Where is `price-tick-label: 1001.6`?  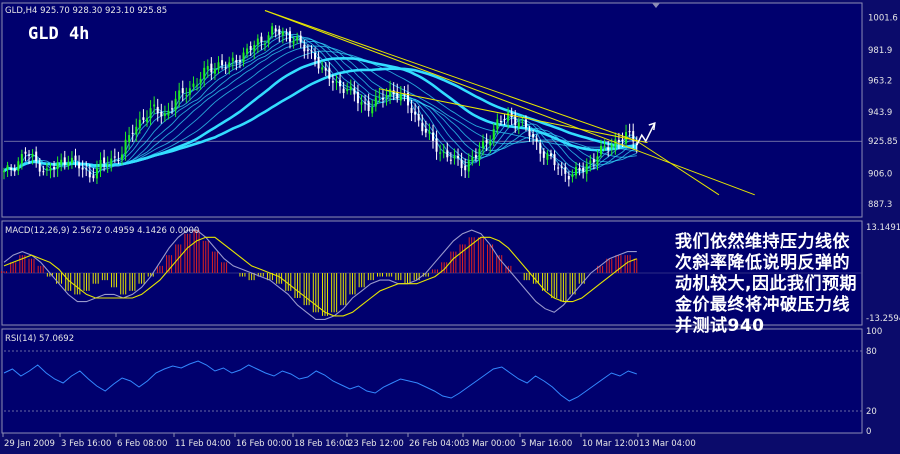 price-tick-label: 1001.6 is located at coordinates (883, 19).